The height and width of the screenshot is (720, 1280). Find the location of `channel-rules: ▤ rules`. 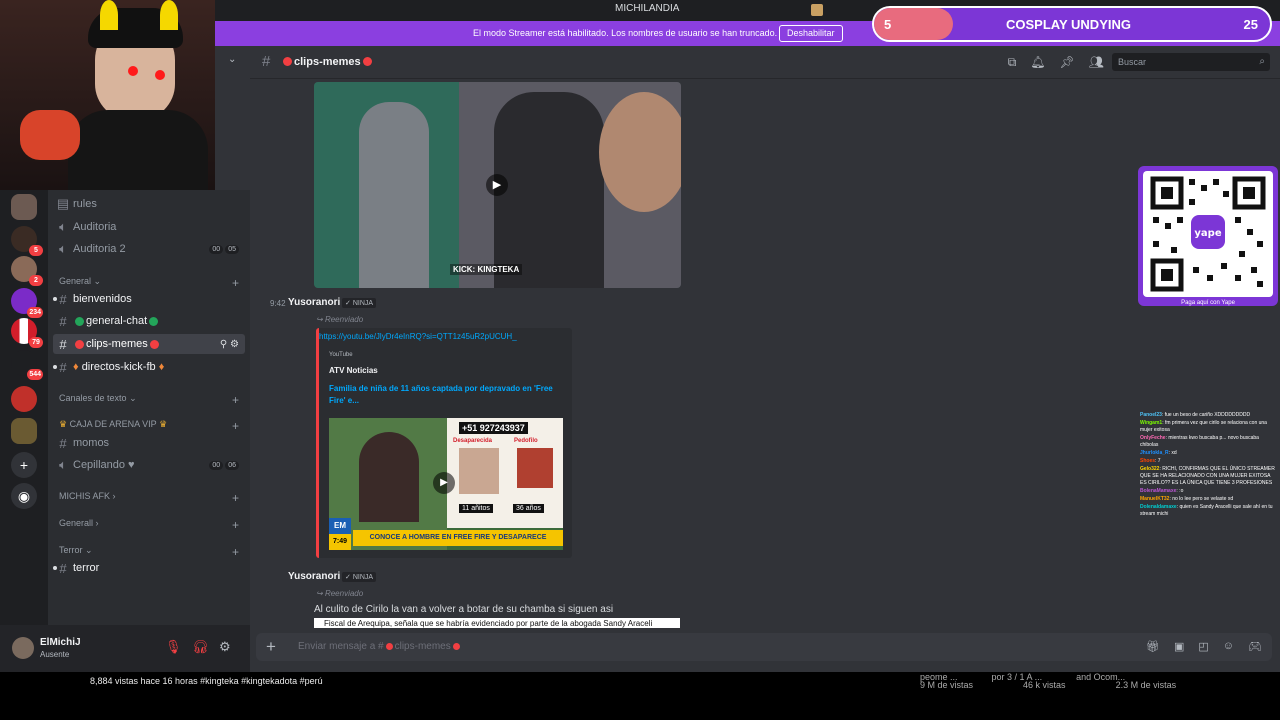

channel-rules: ▤ rules is located at coordinates (149, 204).